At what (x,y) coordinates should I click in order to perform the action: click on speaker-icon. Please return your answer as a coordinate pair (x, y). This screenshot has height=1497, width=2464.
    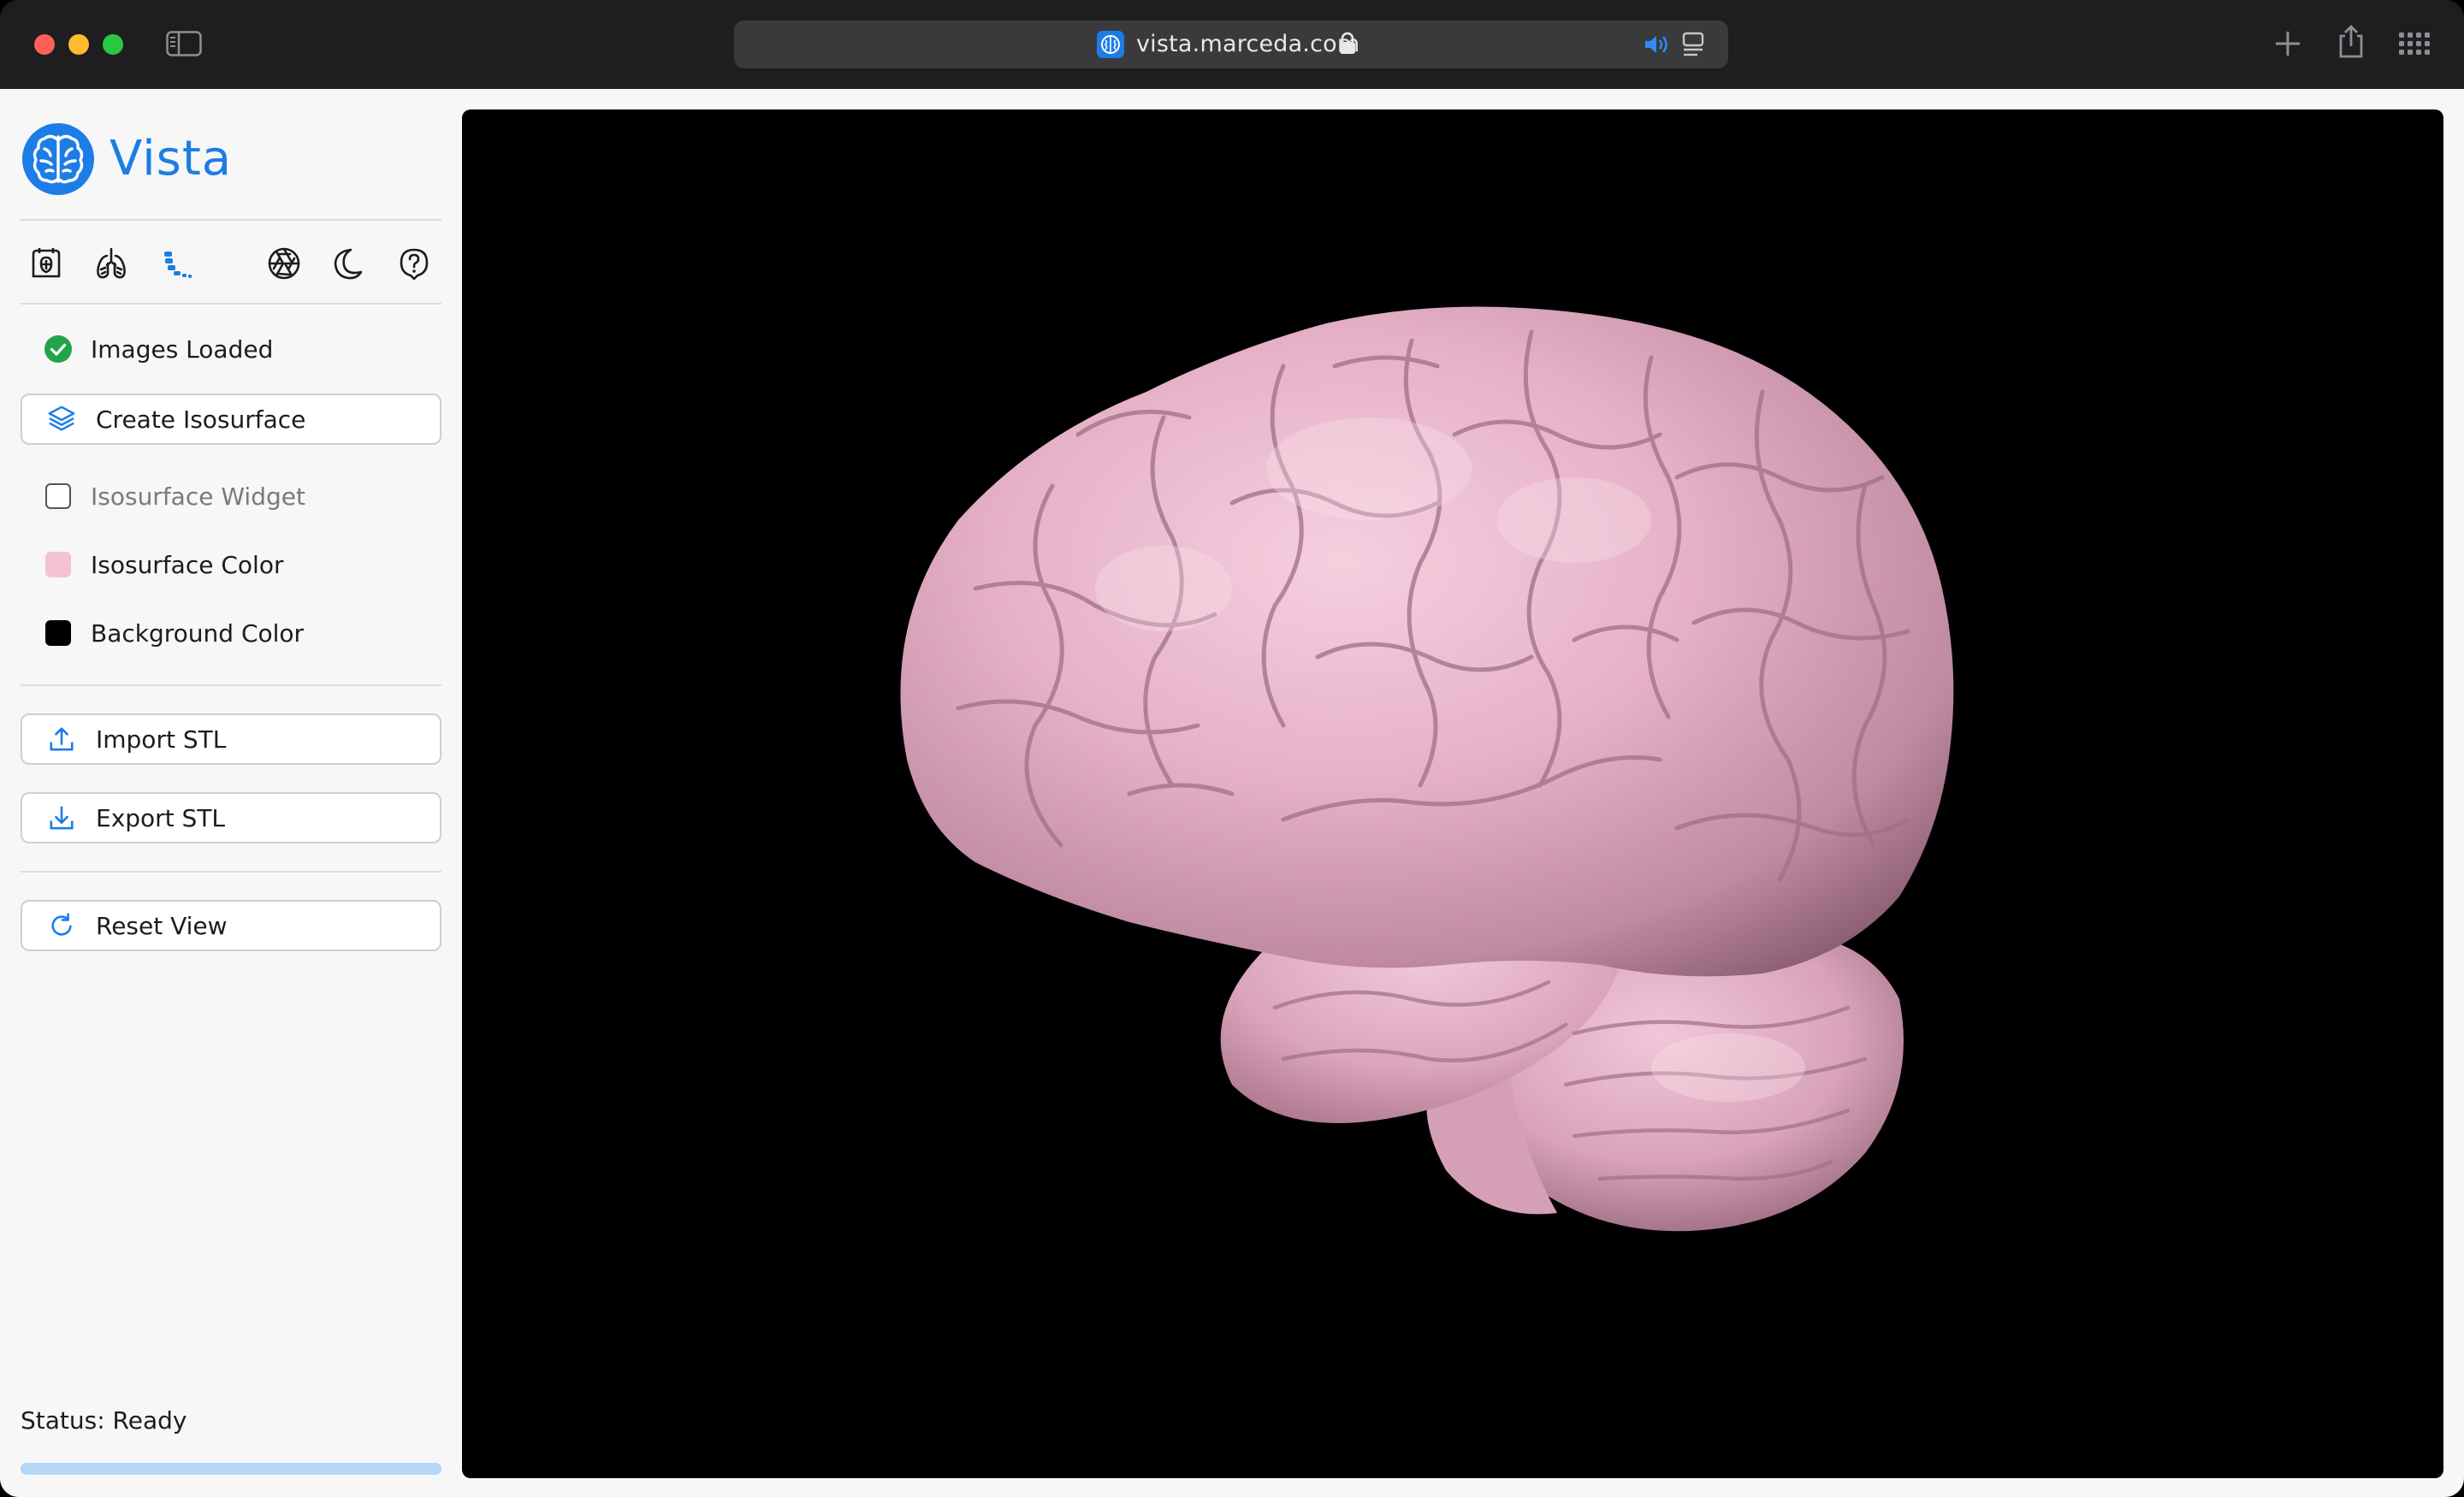
    Looking at the image, I should click on (1656, 44).